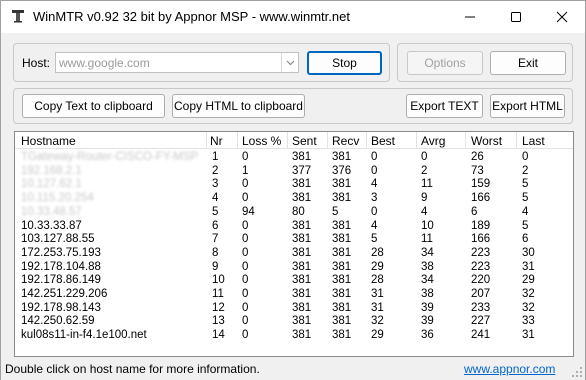 The width and height of the screenshot is (586, 380). I want to click on options-button: Options, so click(445, 63).